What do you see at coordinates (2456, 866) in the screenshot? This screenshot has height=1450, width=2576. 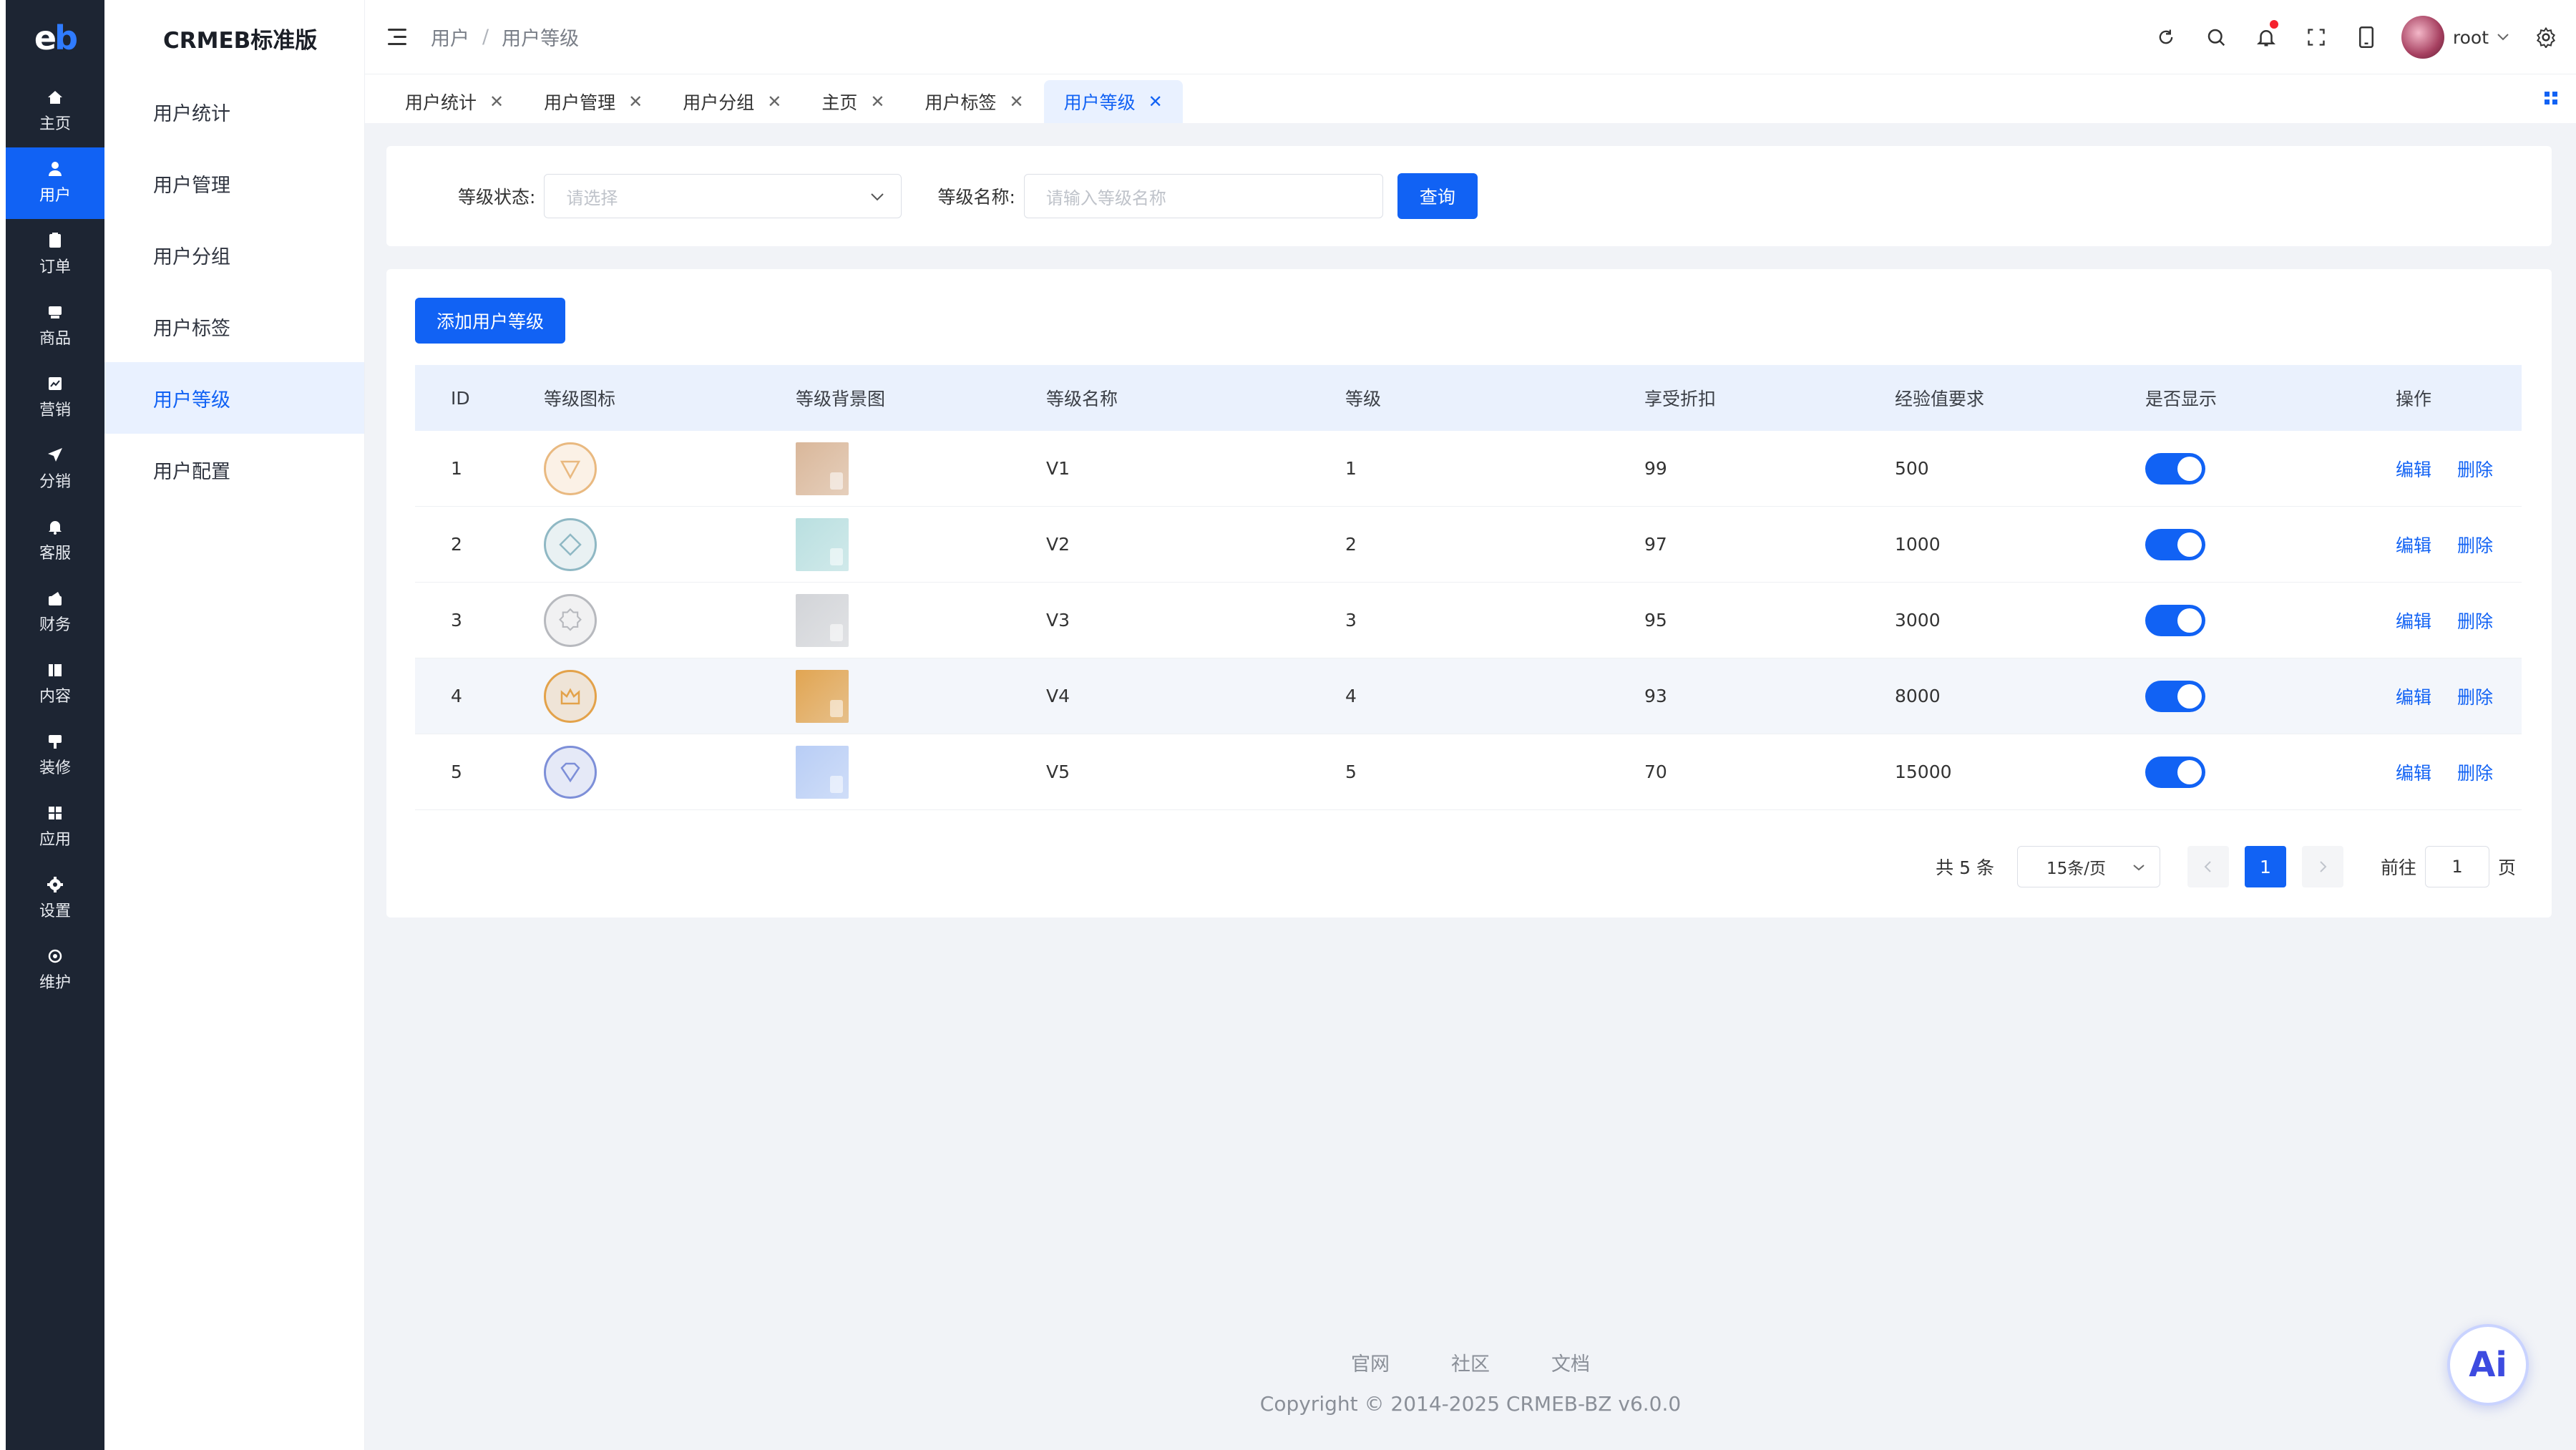 I see `goto-page-input: 1` at bounding box center [2456, 866].